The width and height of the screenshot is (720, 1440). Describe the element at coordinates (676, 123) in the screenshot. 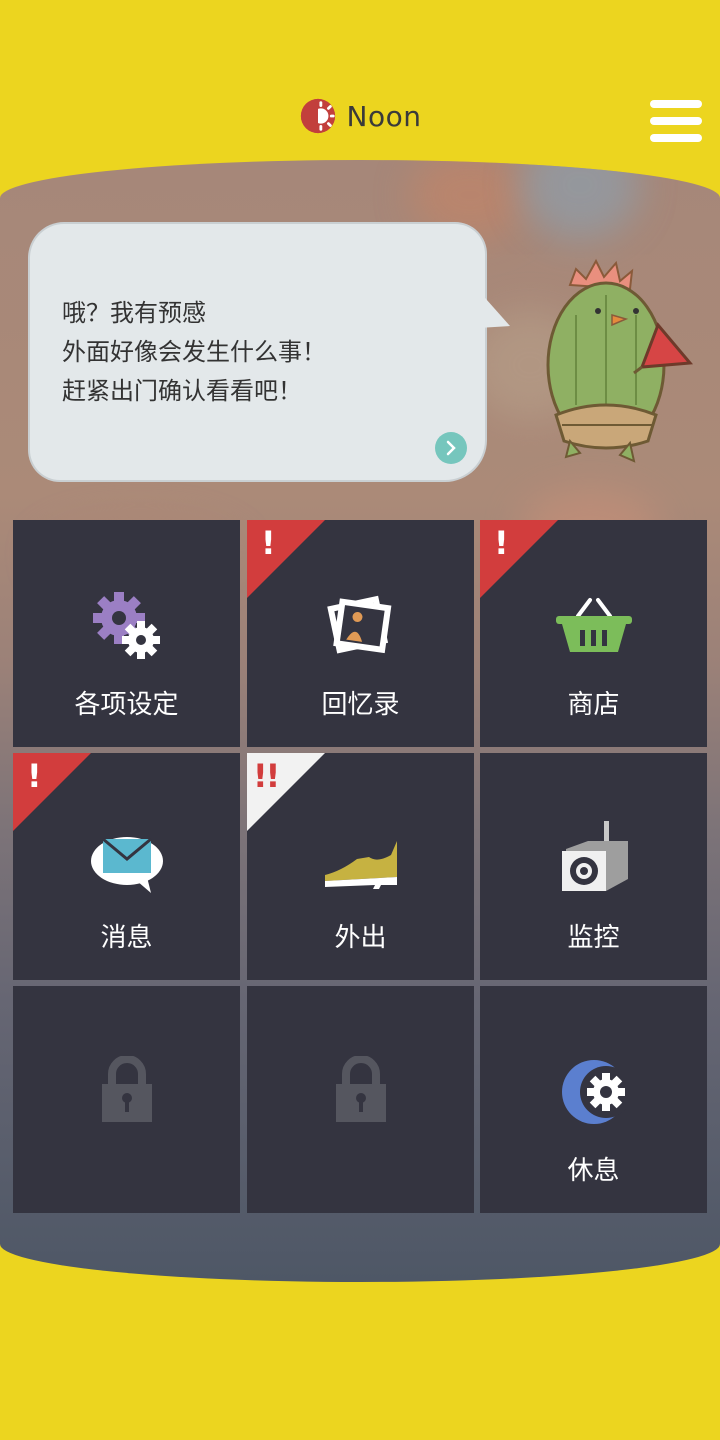

I see `hamburger-menu-icon` at that location.